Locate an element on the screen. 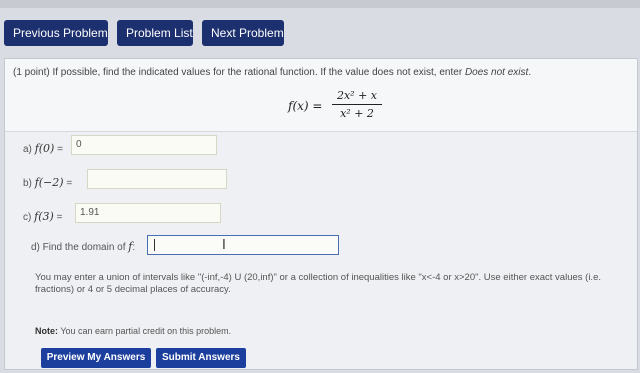 The image size is (640, 373). part-c-label: c) f(3) = is located at coordinates (42, 216).